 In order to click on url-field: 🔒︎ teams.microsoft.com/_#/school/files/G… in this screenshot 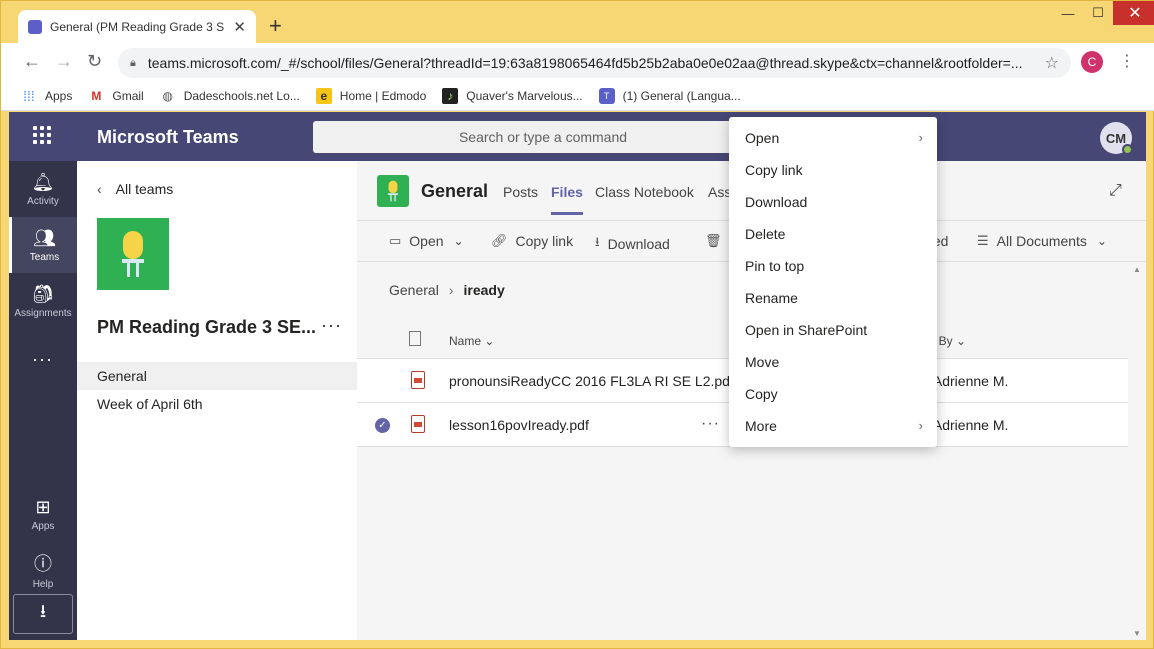, I will do `click(594, 63)`.